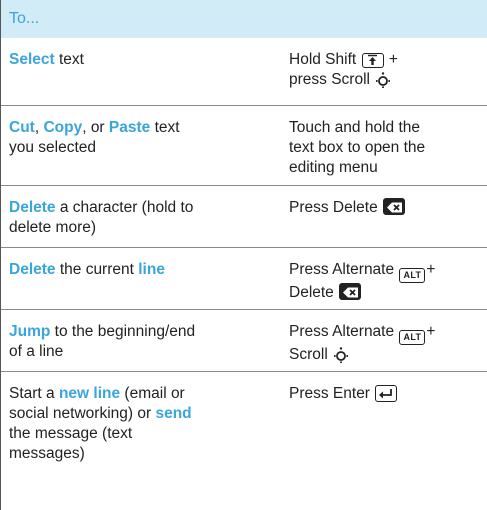 The height and width of the screenshot is (510, 487). Describe the element at coordinates (173, 413) in the screenshot. I see `keyword-send: send` at that location.